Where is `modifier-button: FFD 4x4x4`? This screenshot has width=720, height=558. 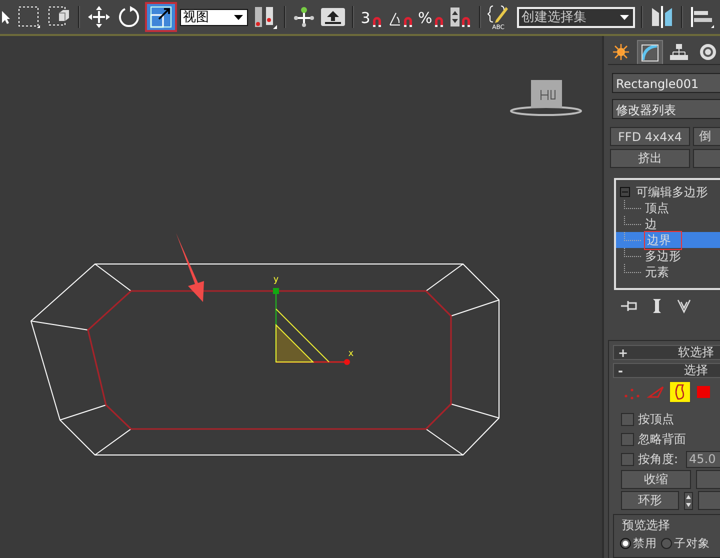 modifier-button: FFD 4x4x4 is located at coordinates (650, 136).